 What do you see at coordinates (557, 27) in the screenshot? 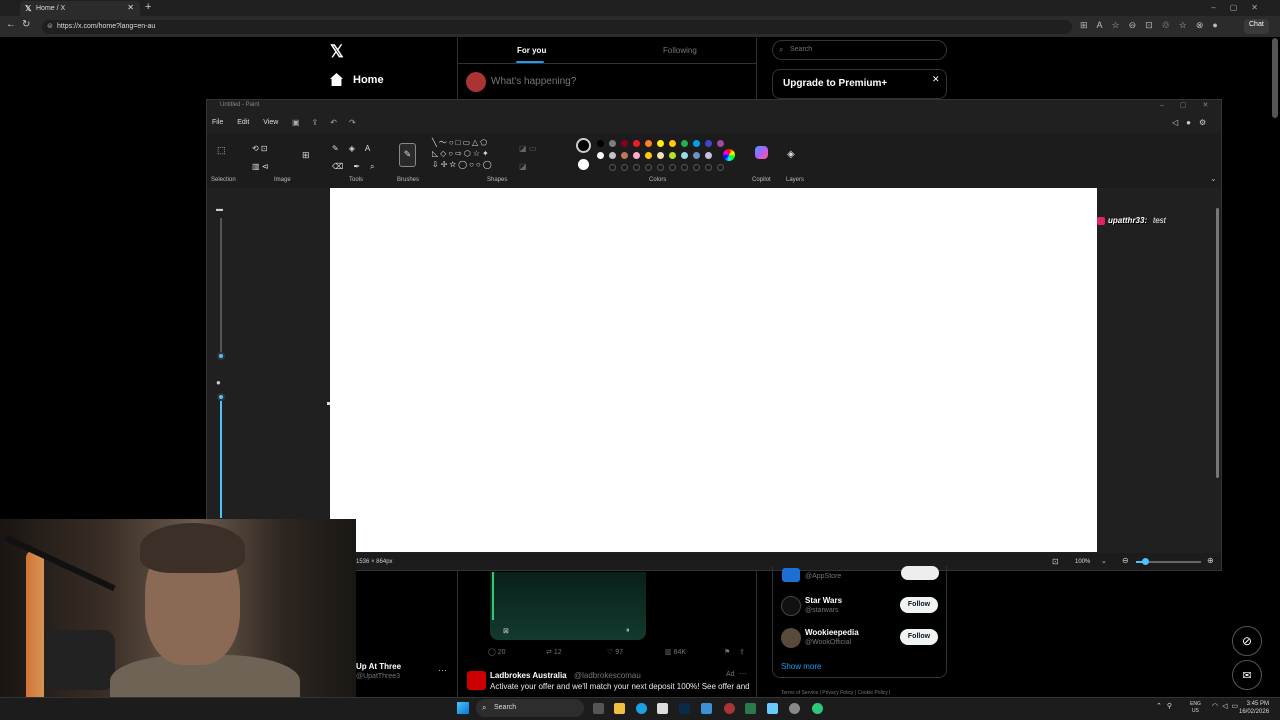
I see `url-field: ⊜ https://x.com/home?lang=en-au` at bounding box center [557, 27].